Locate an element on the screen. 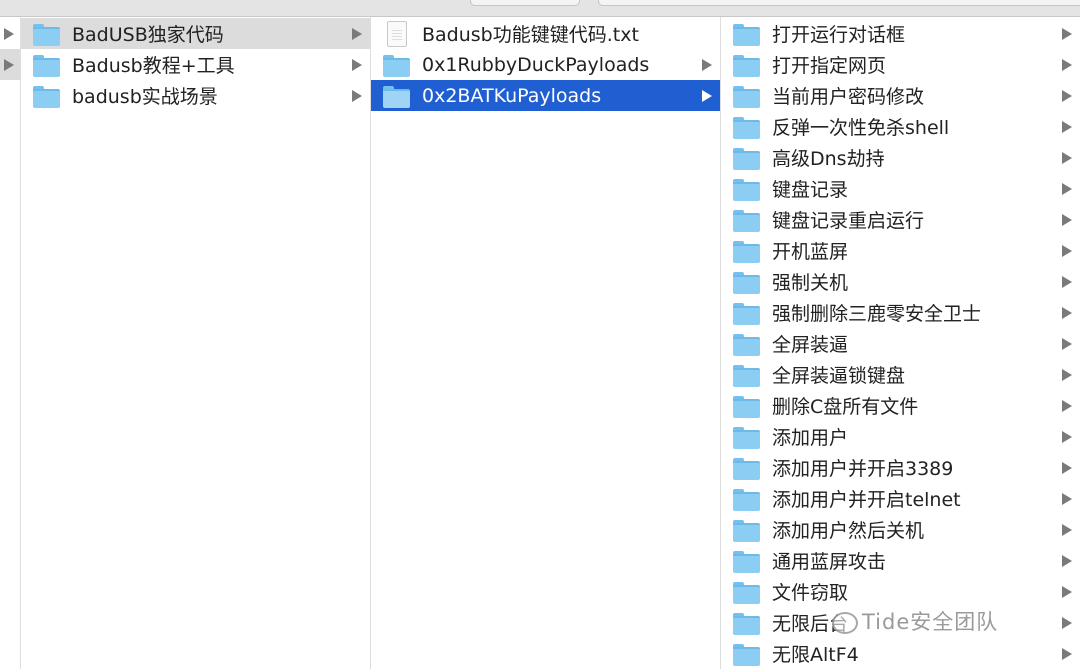  item-label: 添加用户 is located at coordinates (810, 438).